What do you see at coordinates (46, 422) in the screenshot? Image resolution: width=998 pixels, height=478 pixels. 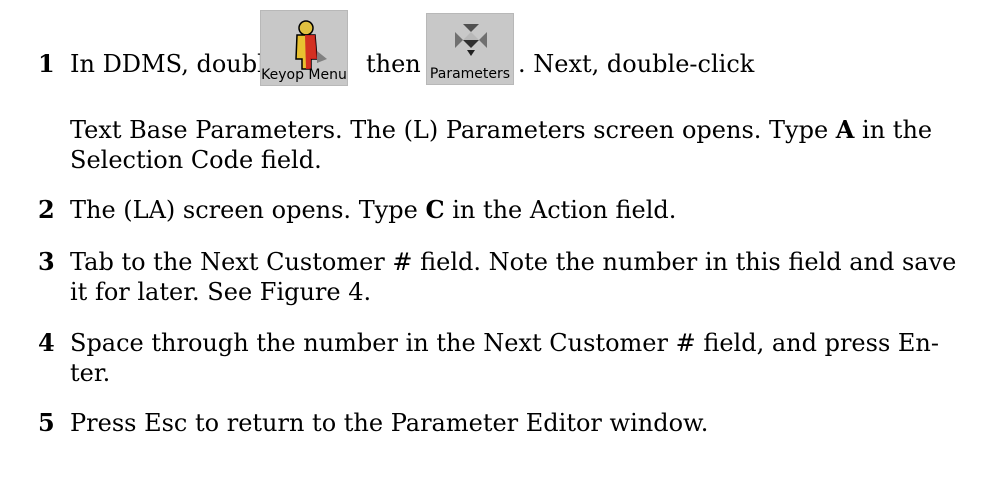 I see `step-number: 5` at bounding box center [46, 422].